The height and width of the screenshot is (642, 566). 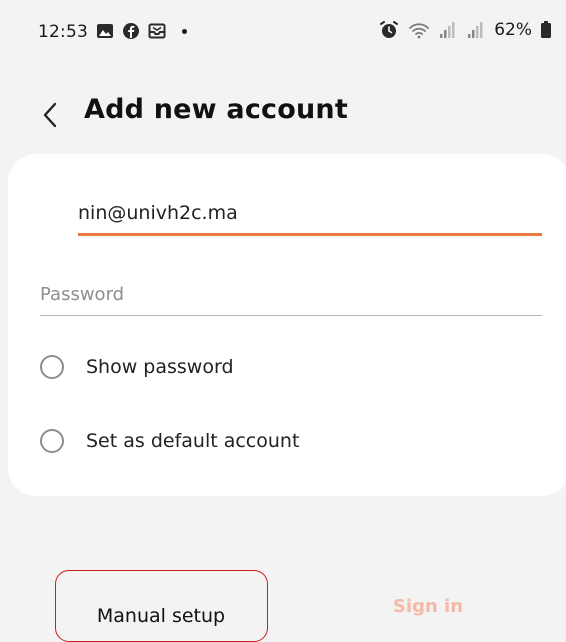 I want to click on password-field-underline, so click(x=291, y=315).